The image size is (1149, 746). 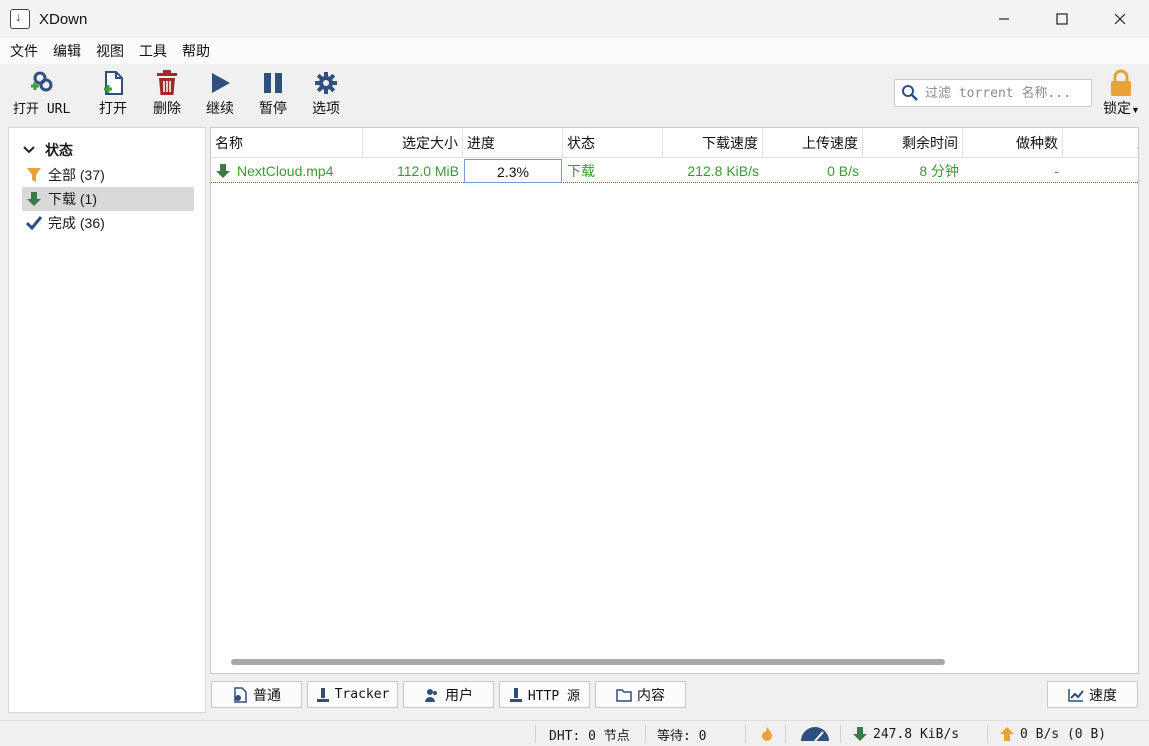 What do you see at coordinates (34, 175) in the screenshot?
I see `filter-icon` at bounding box center [34, 175].